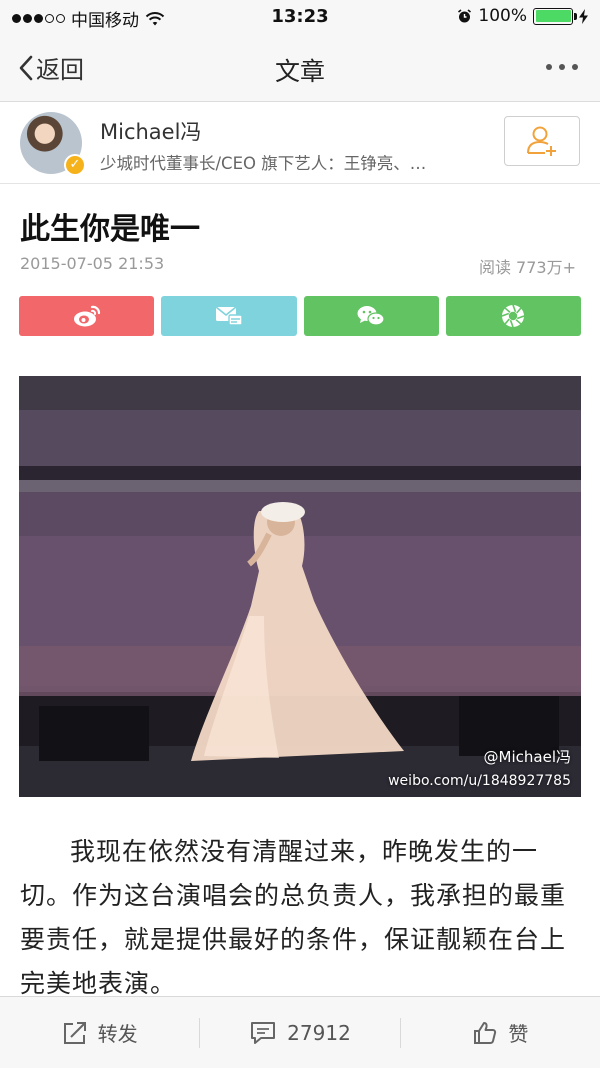  I want to click on navigation-bar: 返回 文章, so click(300, 69).